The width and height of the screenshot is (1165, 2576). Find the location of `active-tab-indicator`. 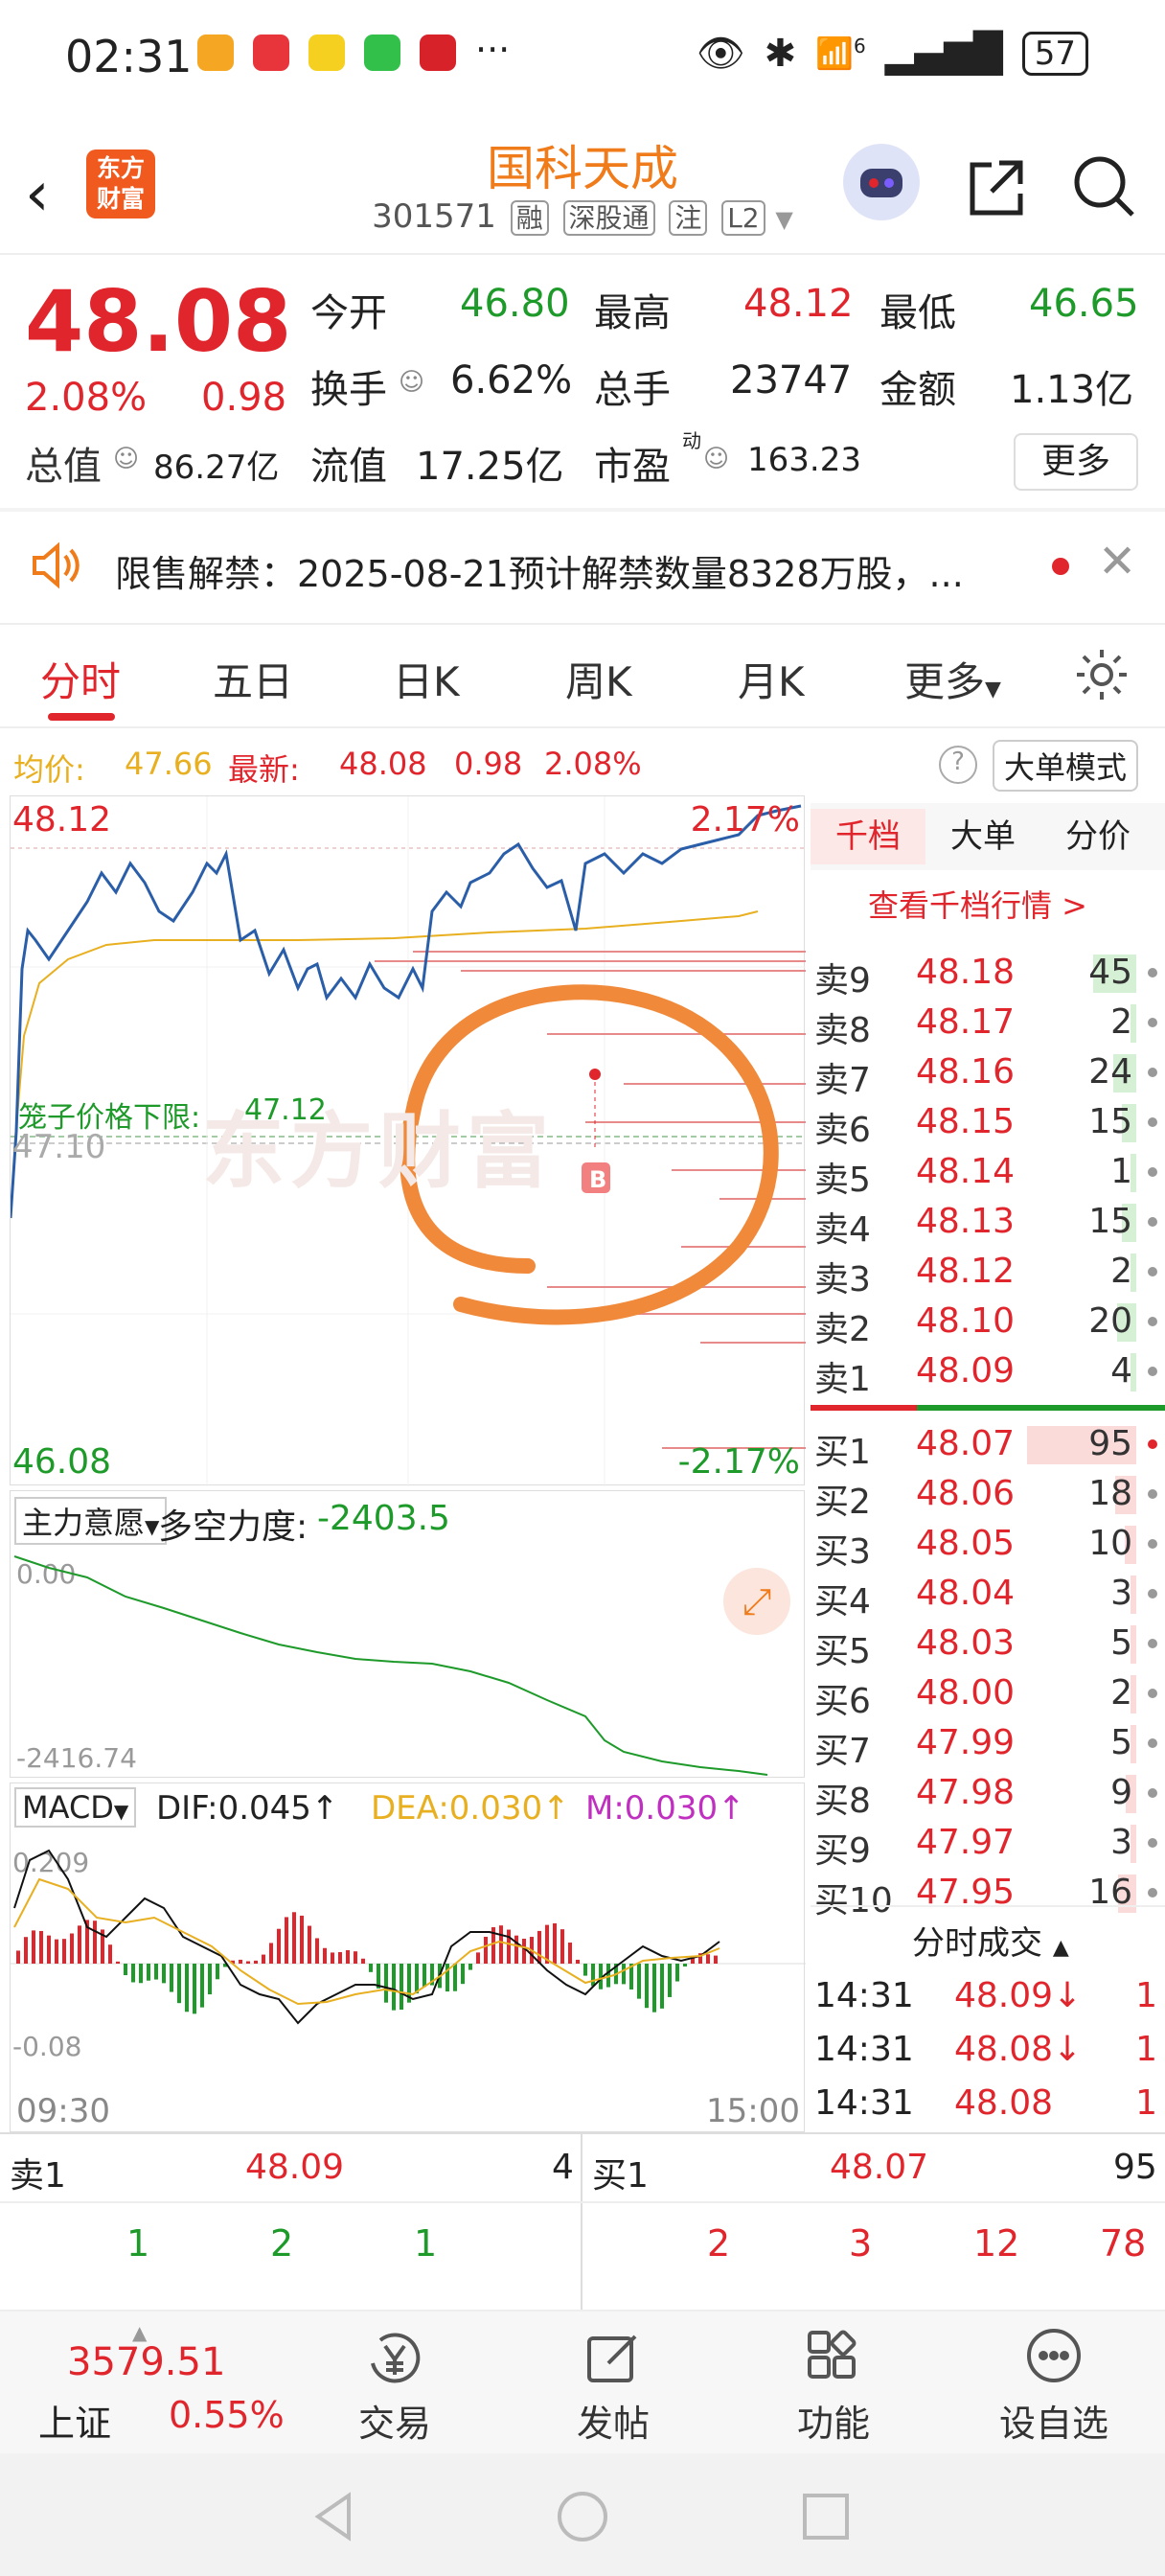

active-tab-indicator is located at coordinates (82, 717).